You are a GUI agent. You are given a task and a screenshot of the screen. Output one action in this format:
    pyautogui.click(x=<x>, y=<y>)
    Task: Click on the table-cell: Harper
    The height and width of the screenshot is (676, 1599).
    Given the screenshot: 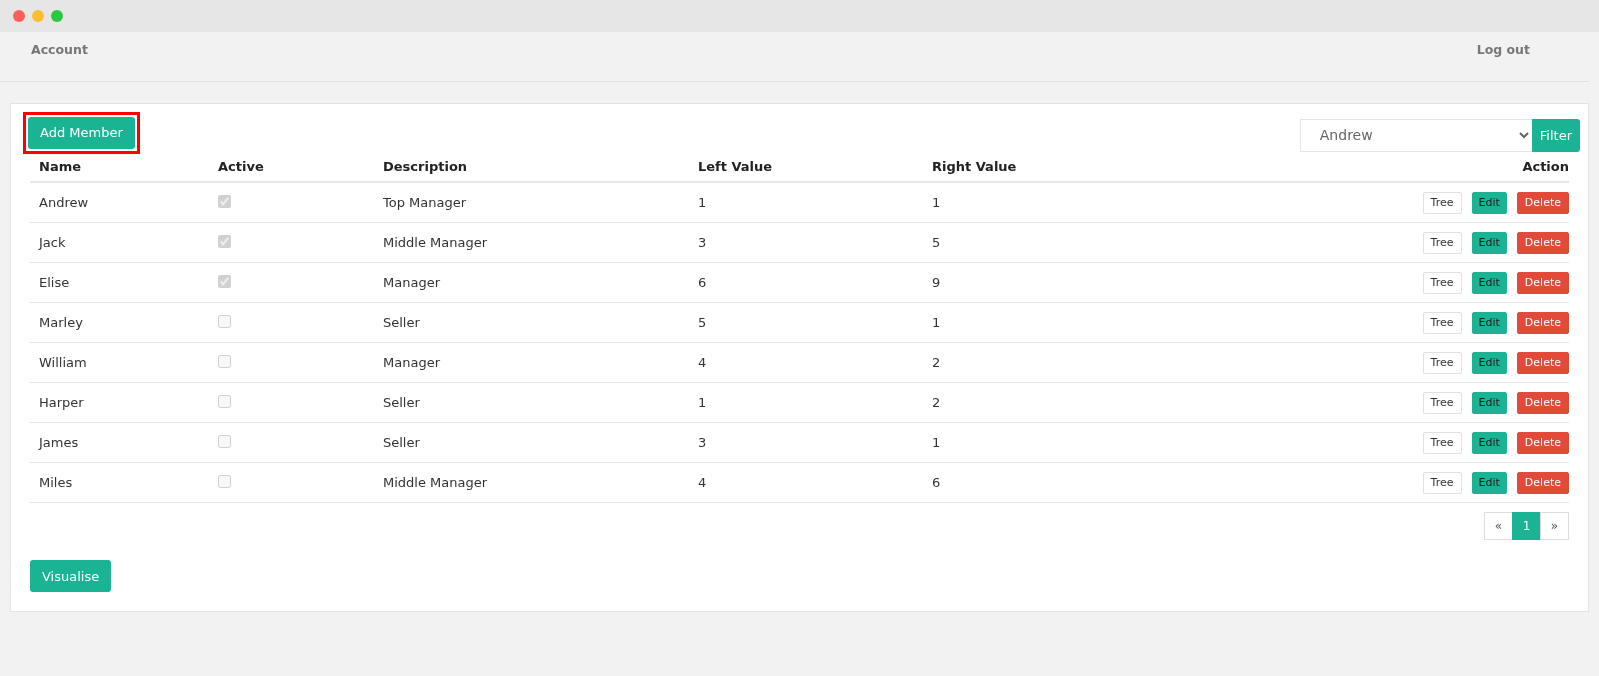 What is the action you would take?
    pyautogui.click(x=61, y=402)
    